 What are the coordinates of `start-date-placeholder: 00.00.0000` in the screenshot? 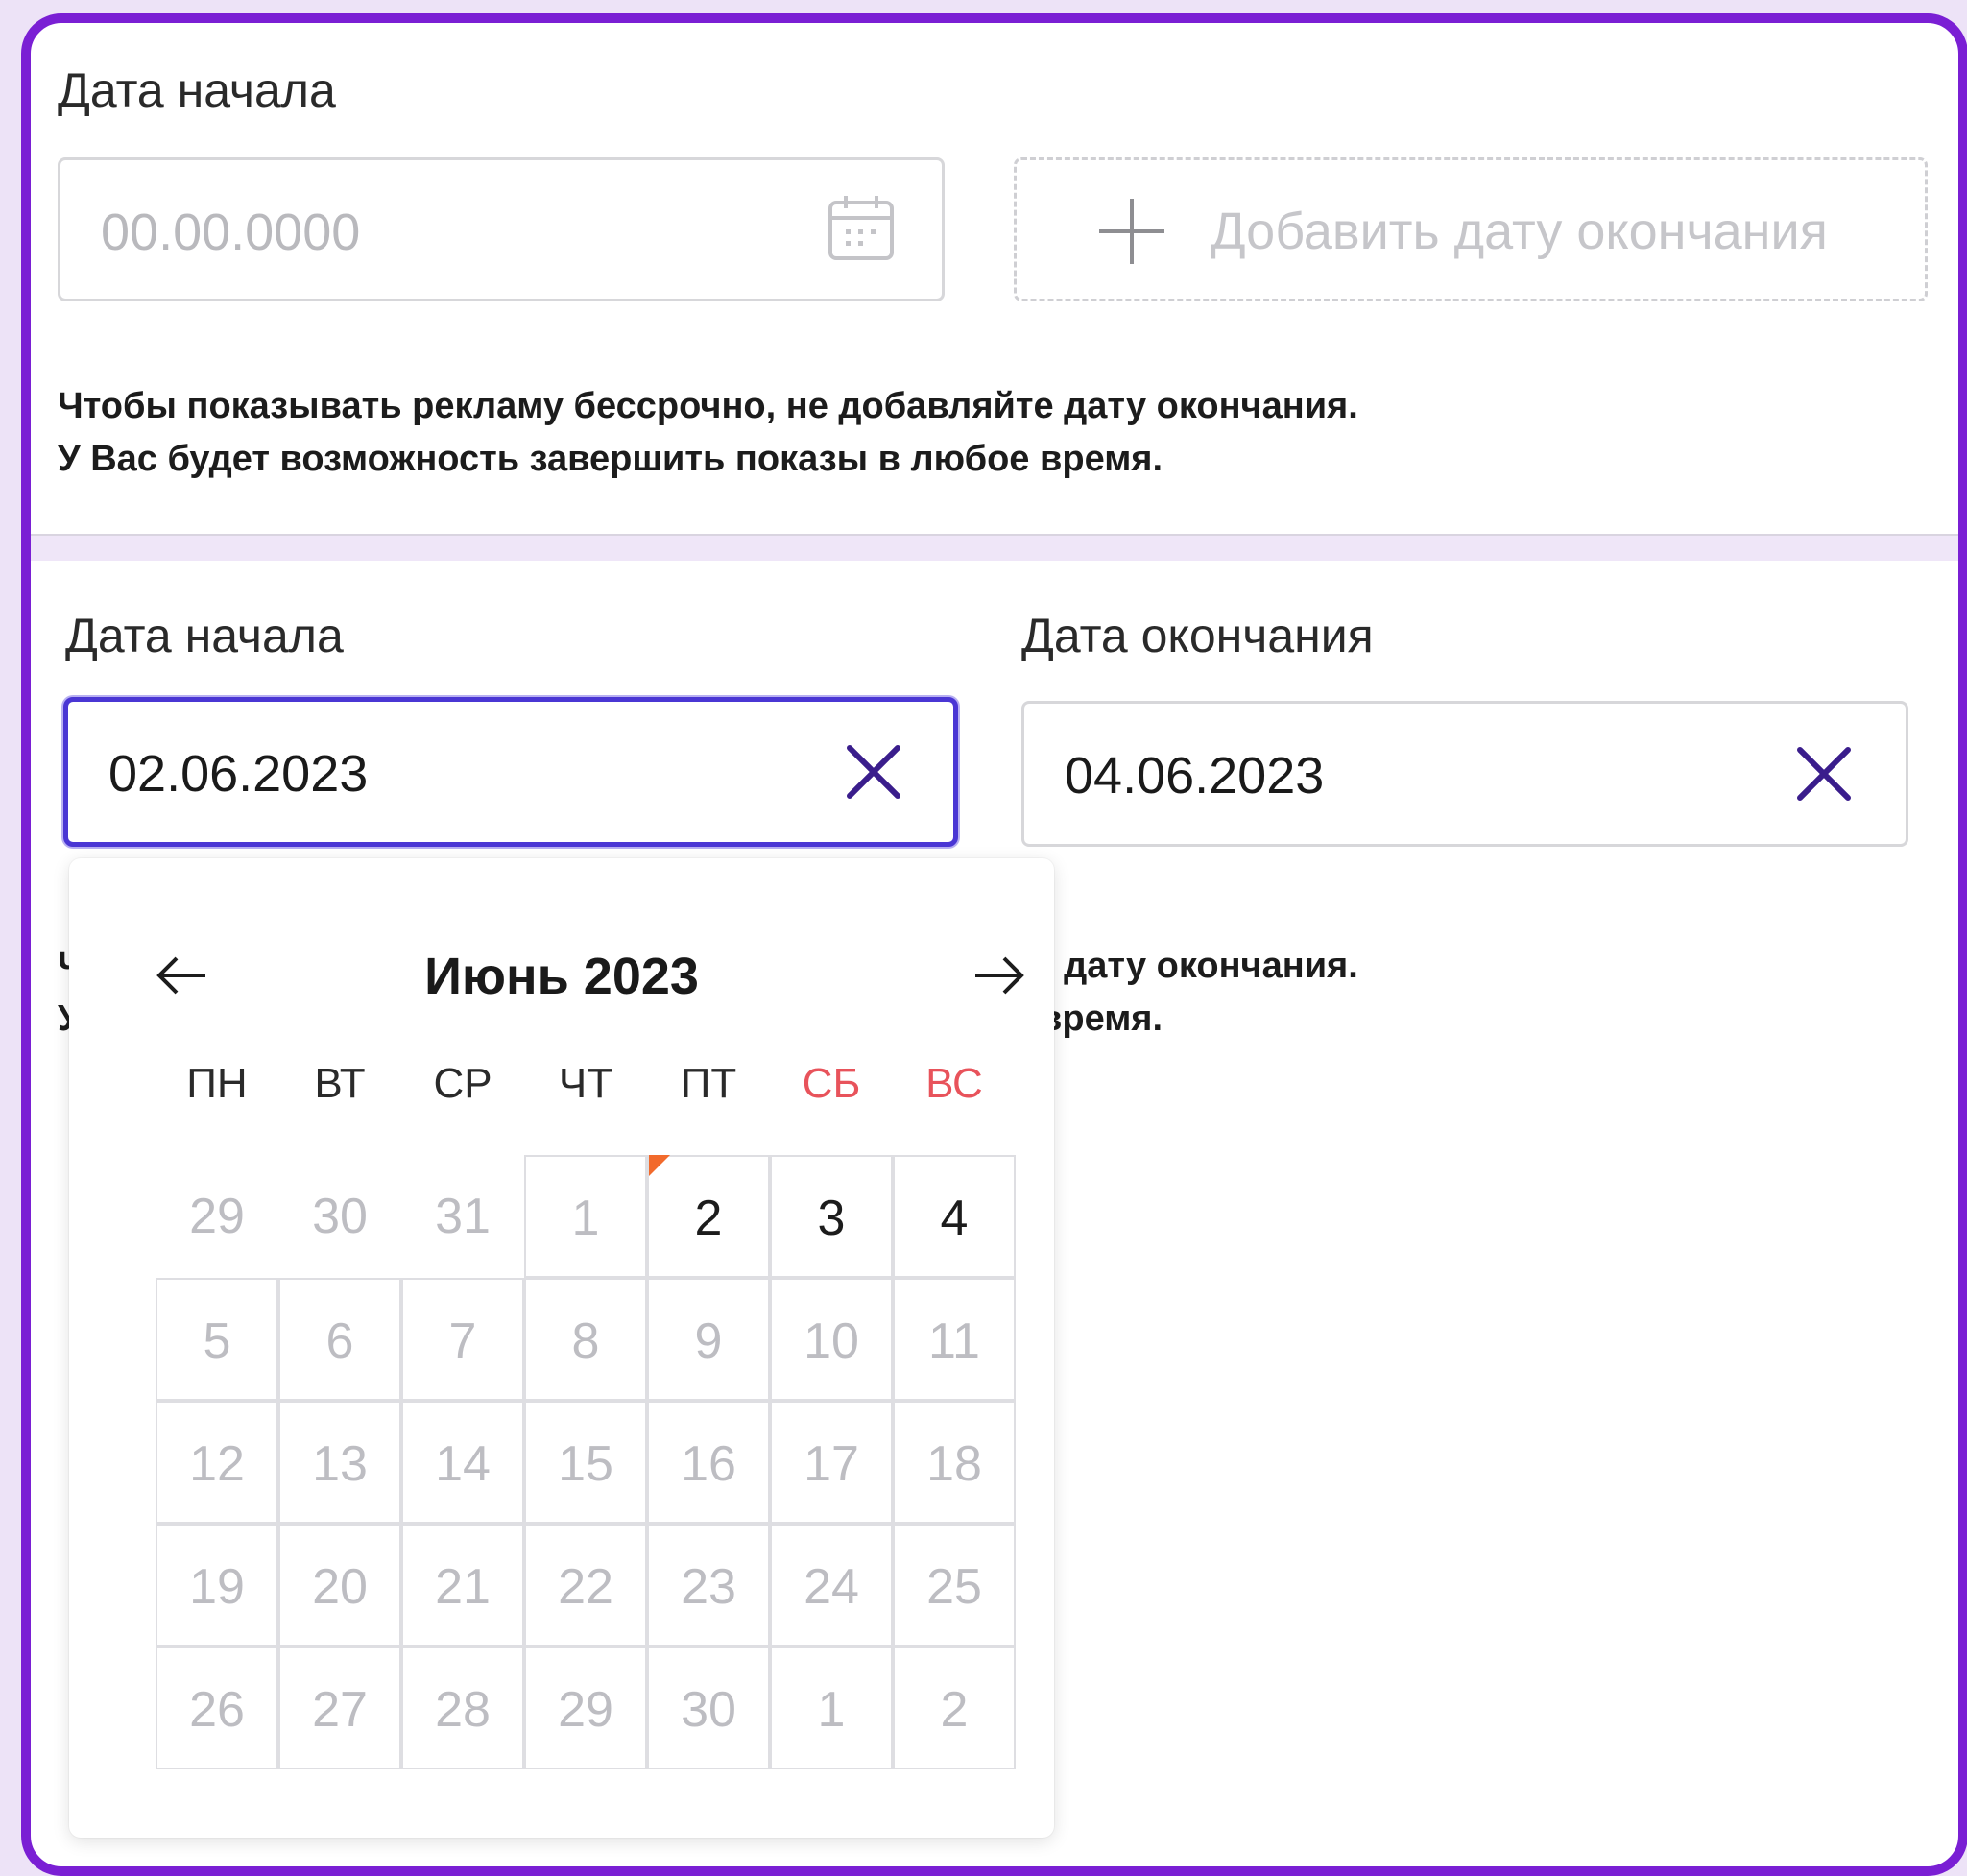 It's located at (231, 233).